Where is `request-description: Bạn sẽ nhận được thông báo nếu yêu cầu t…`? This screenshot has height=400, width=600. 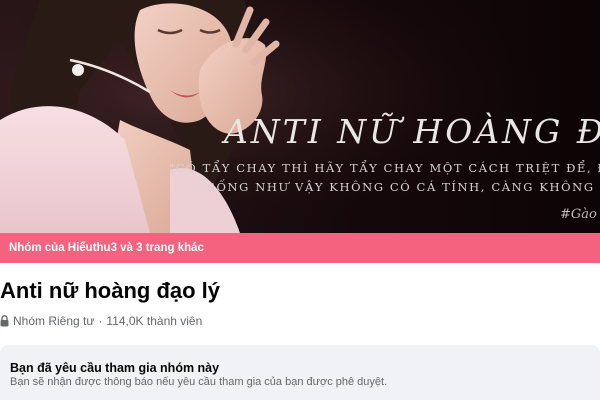
request-description: Bạn sẽ nhận được thông báo nếu yêu cầu t… is located at coordinates (199, 382).